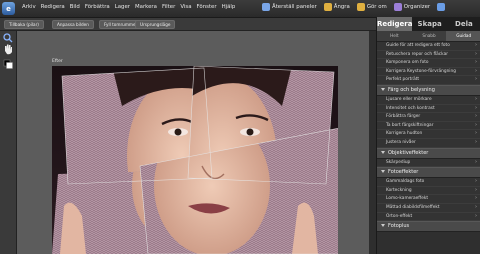 Image resolution: width=480 pixels, height=254 pixels. Describe the element at coordinates (146, 7) in the screenshot. I see `menu-item: Markera` at that location.